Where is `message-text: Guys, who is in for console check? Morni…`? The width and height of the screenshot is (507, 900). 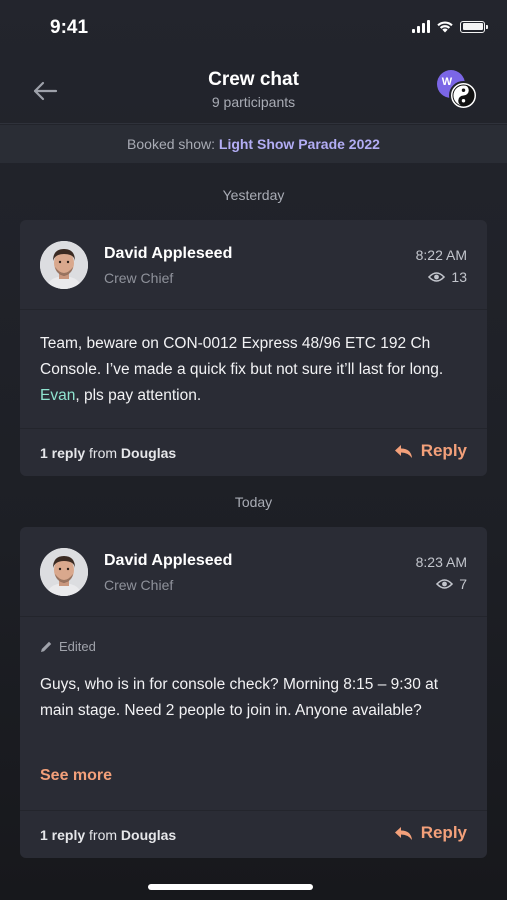
message-text: Guys, who is in for console check? Morni… is located at coordinates (239, 697).